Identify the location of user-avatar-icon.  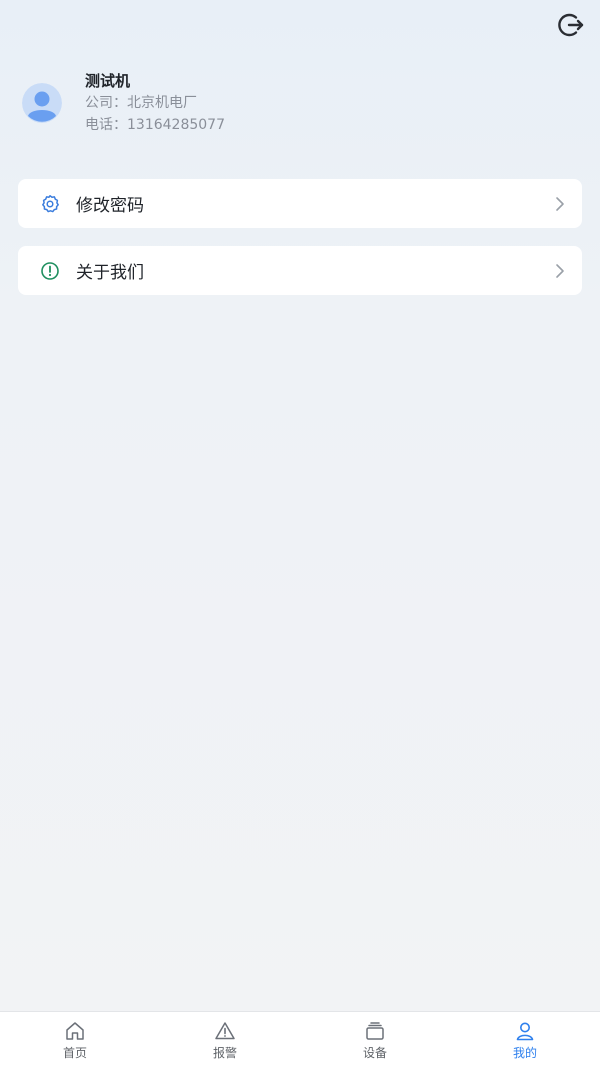
(42, 103).